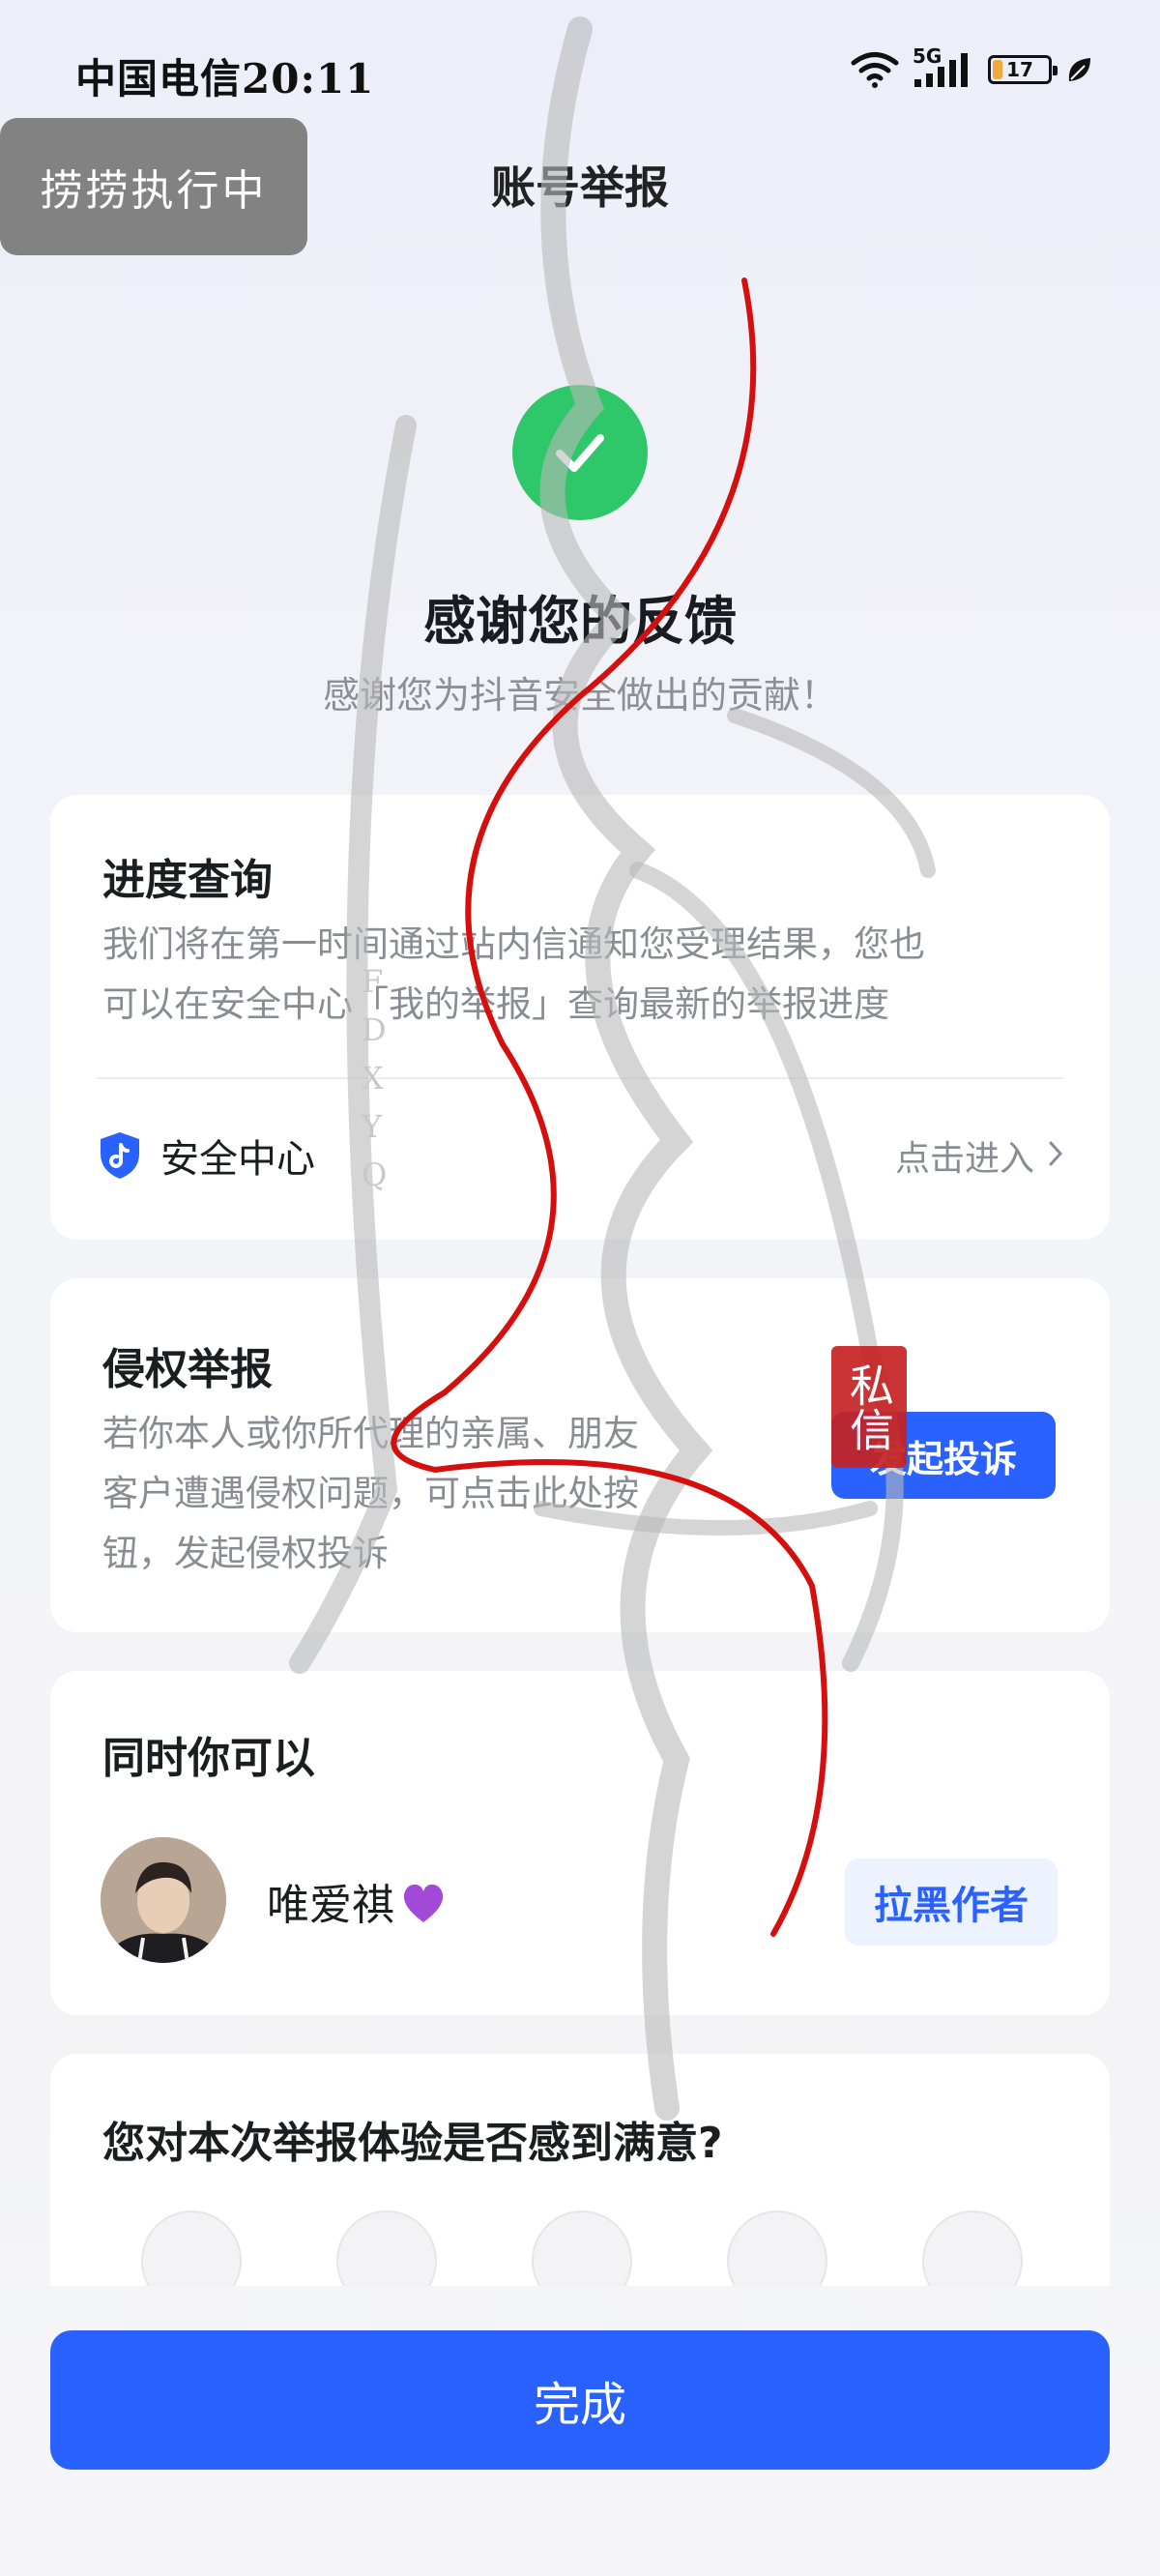 The height and width of the screenshot is (2576, 1160). I want to click on status-indicators: 5G 17, so click(972, 66).